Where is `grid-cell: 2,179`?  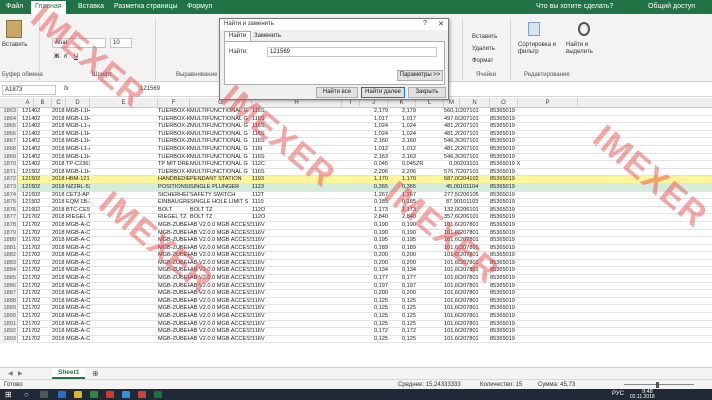 grid-cell: 2,179 is located at coordinates (402, 111).